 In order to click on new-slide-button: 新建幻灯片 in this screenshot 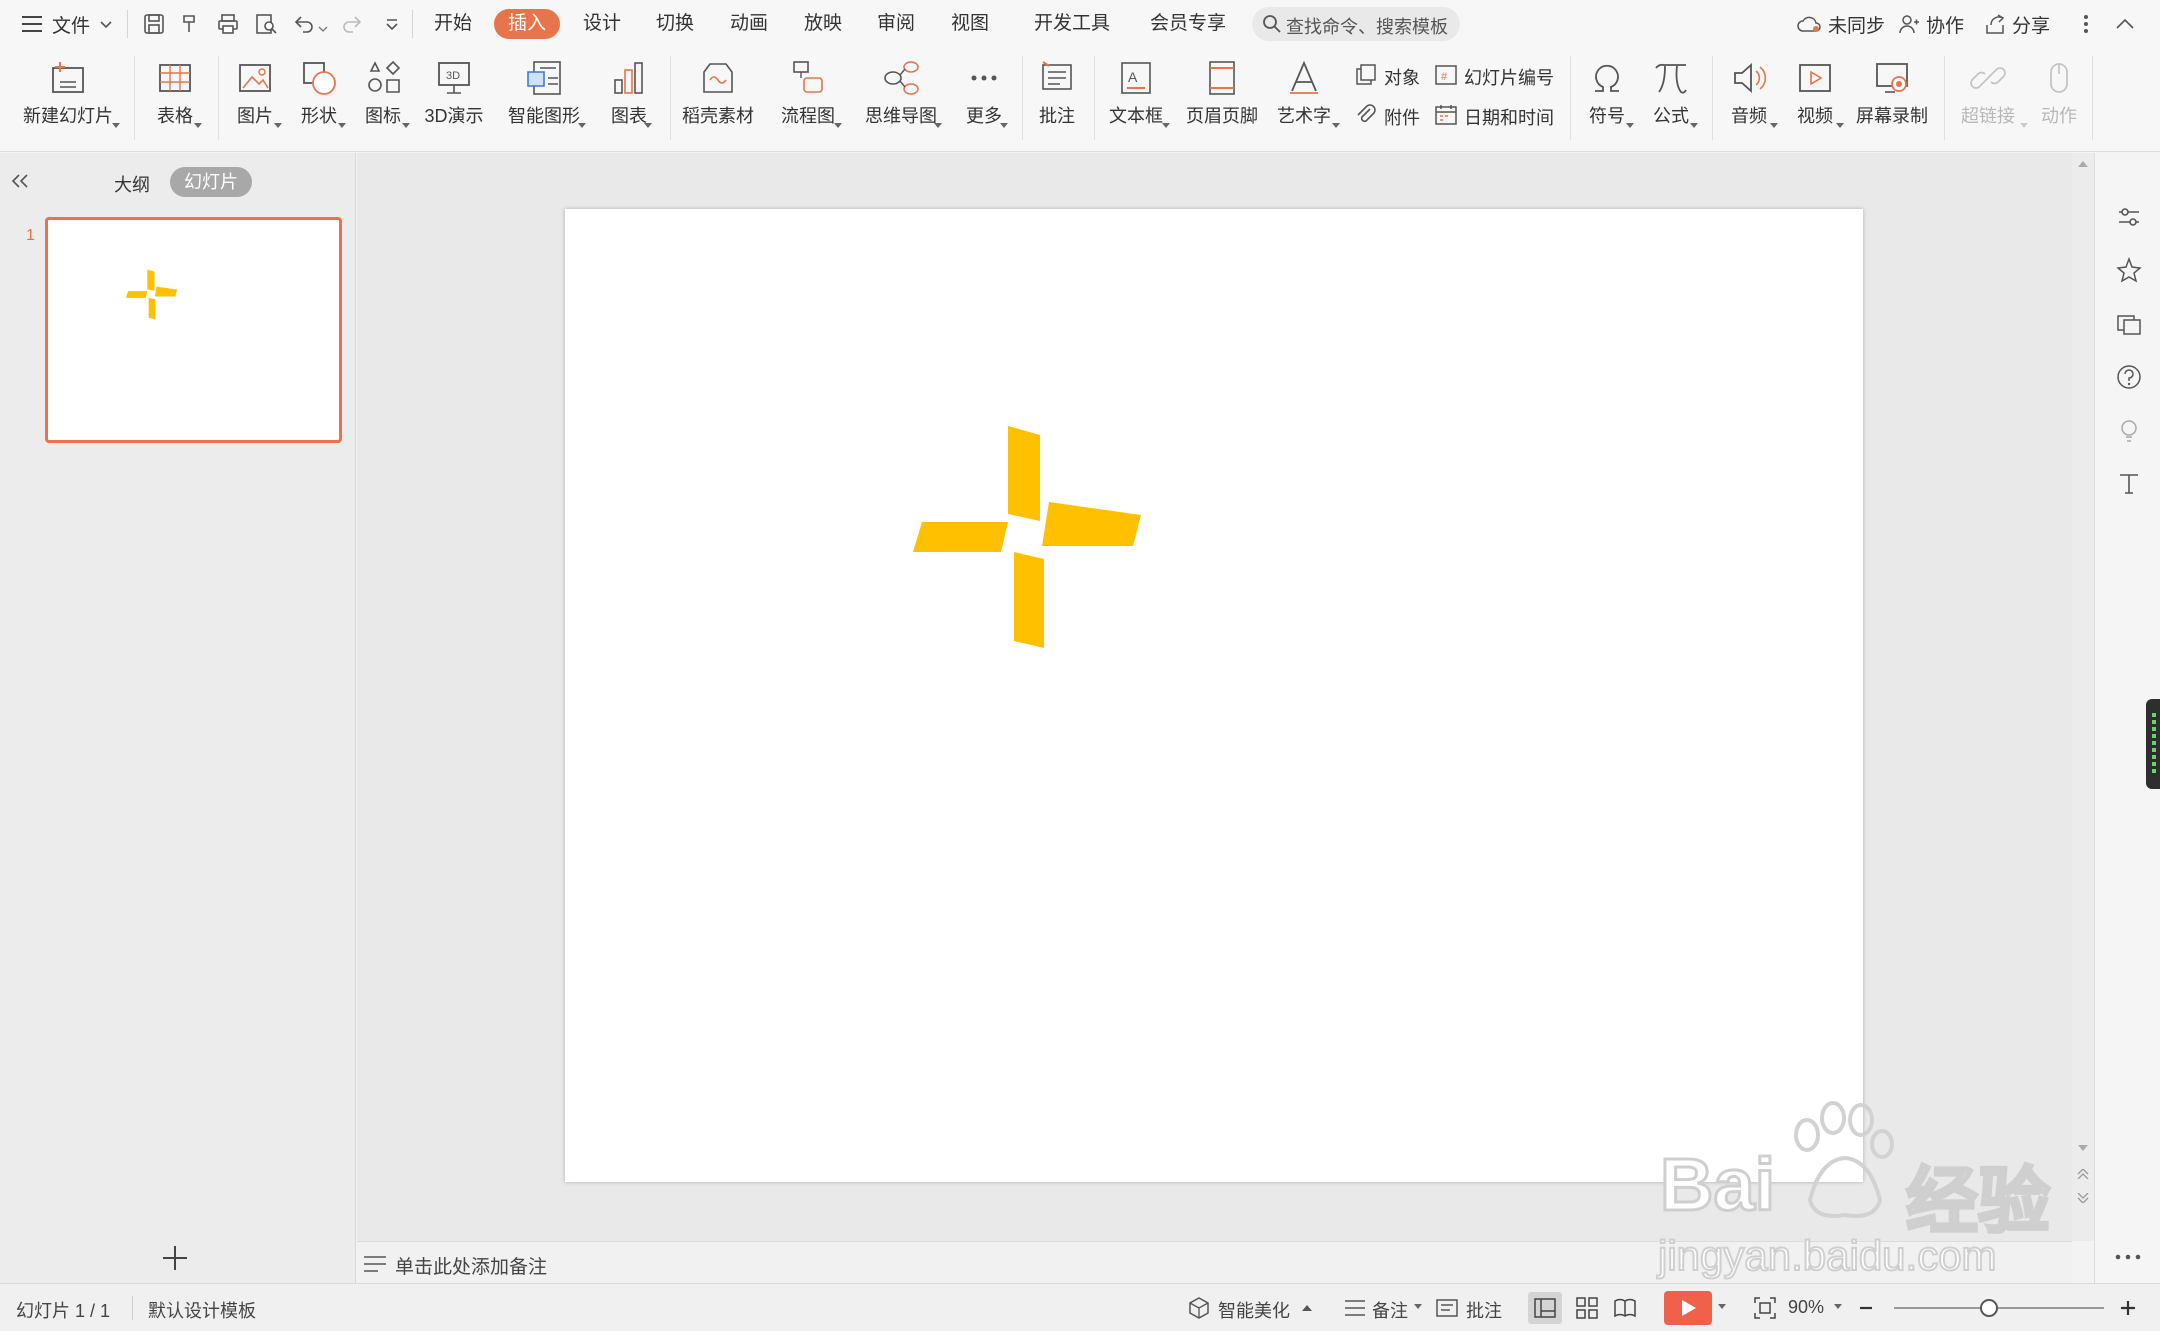, I will do `click(68, 98)`.